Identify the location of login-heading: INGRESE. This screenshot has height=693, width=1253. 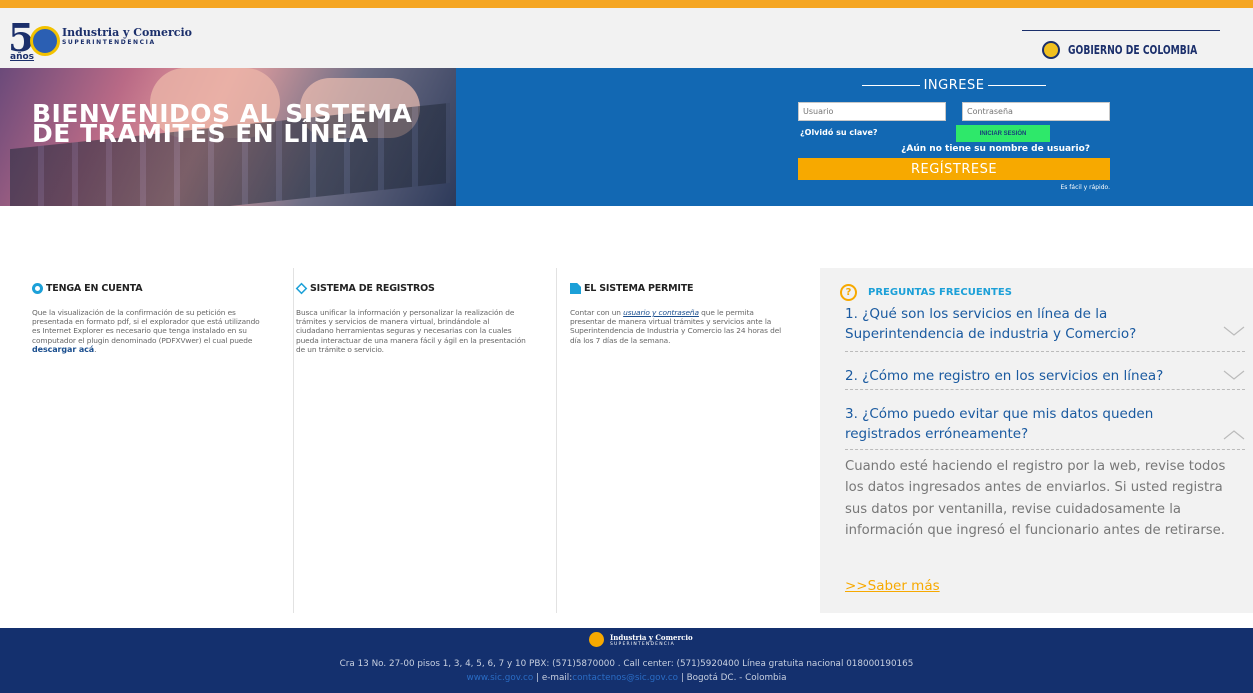
(954, 85).